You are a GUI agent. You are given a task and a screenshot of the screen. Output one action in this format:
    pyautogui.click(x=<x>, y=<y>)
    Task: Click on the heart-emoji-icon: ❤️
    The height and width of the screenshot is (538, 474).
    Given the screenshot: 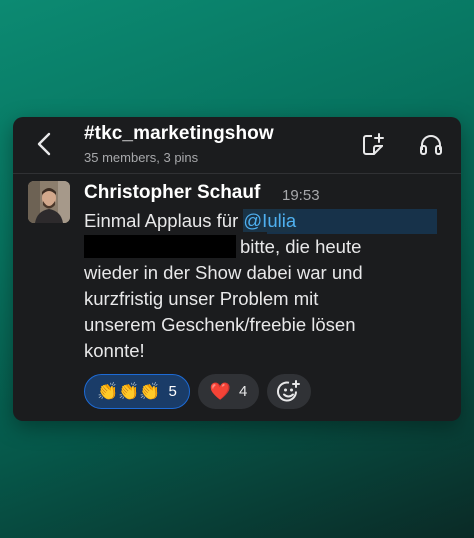 What is the action you would take?
    pyautogui.click(x=220, y=391)
    